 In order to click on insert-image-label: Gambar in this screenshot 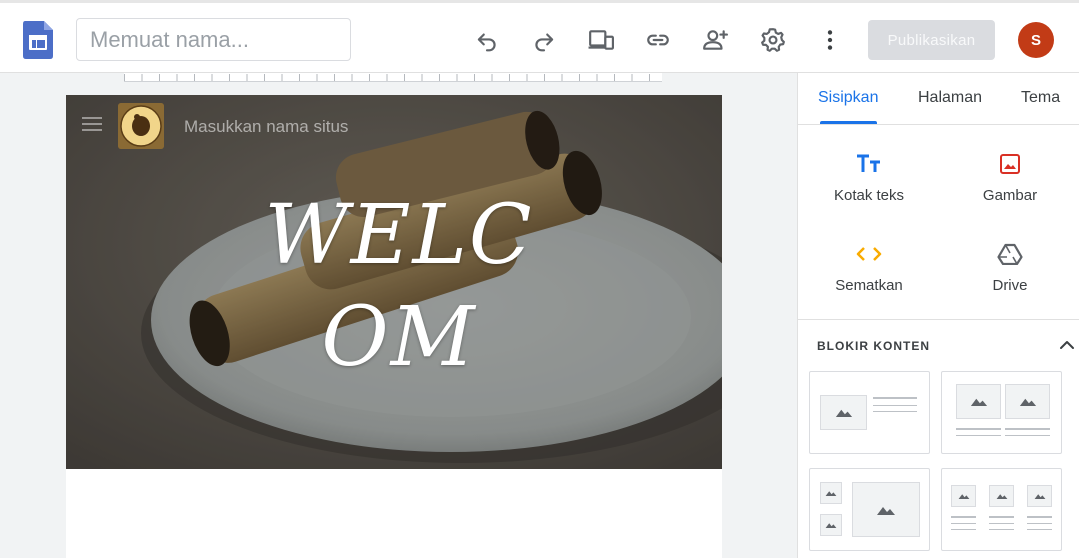, I will do `click(1010, 195)`.